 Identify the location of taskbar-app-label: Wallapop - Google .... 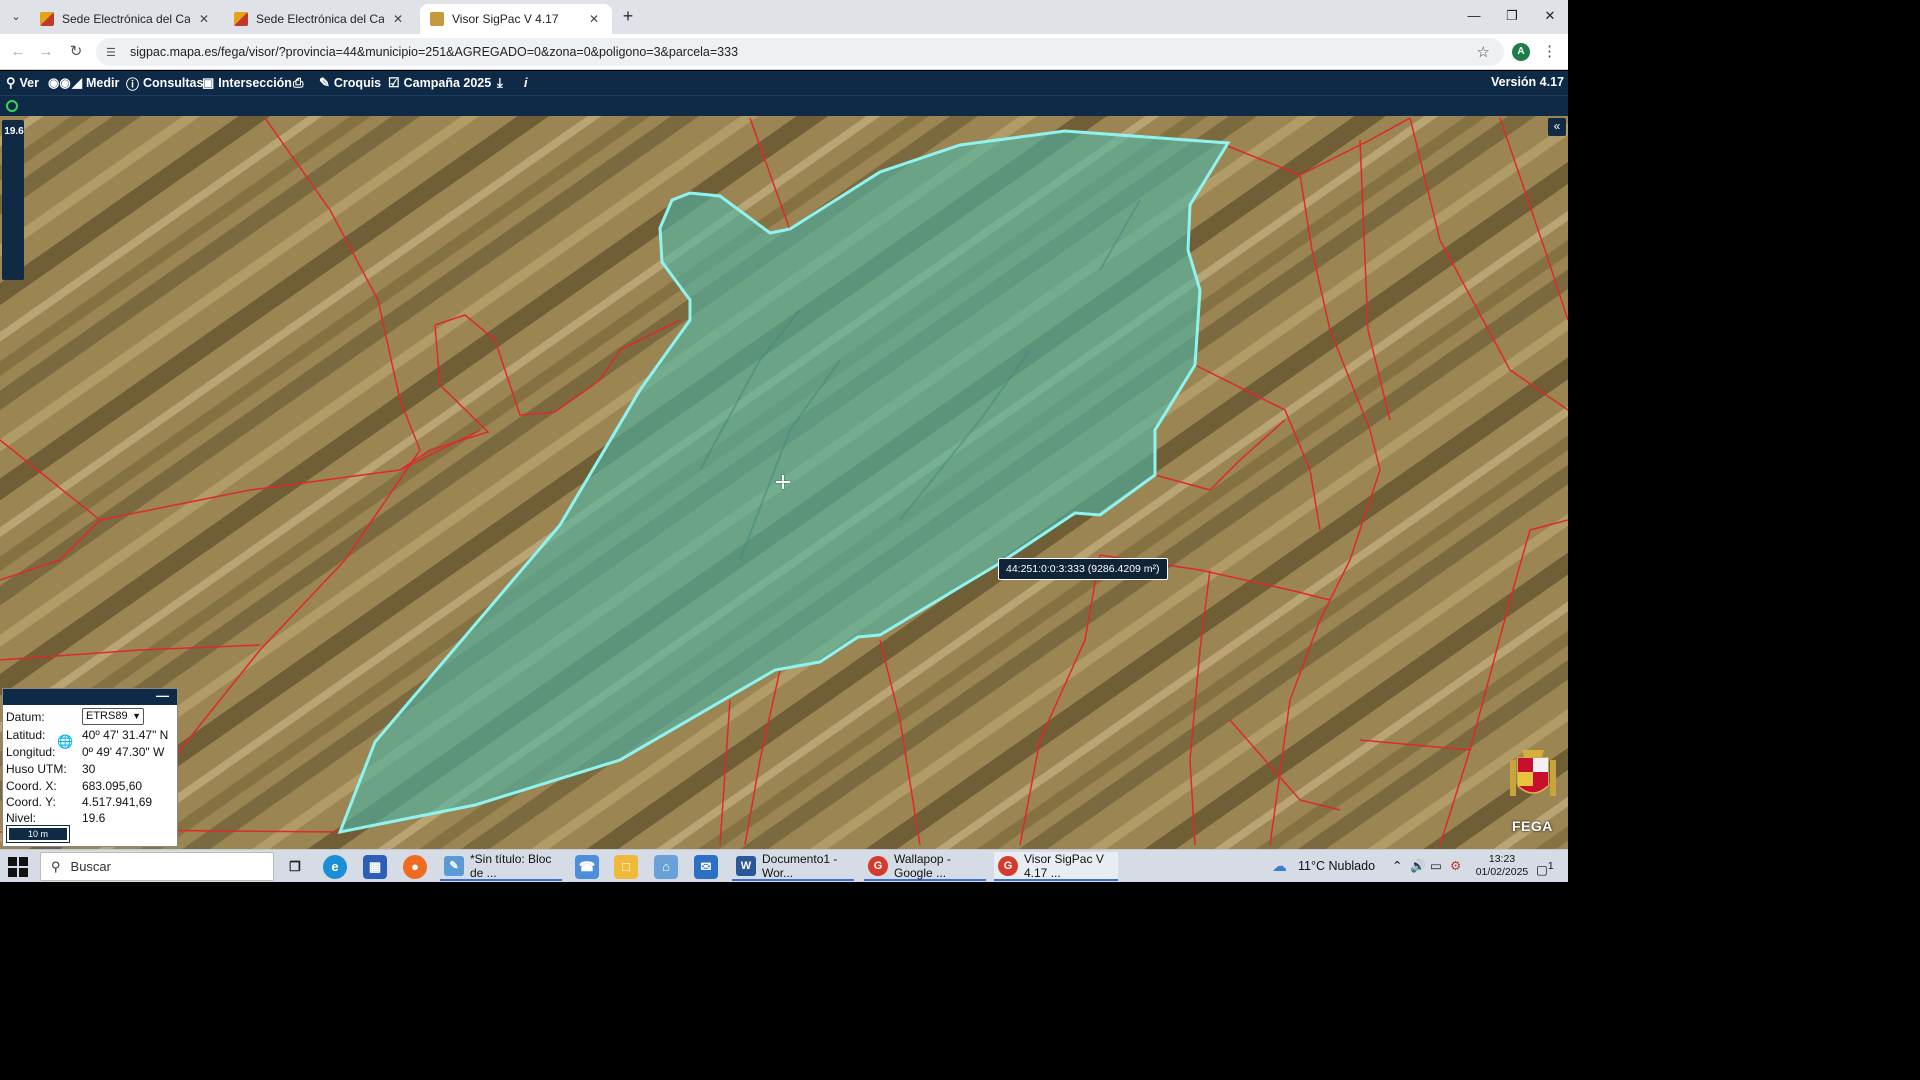
(922, 865).